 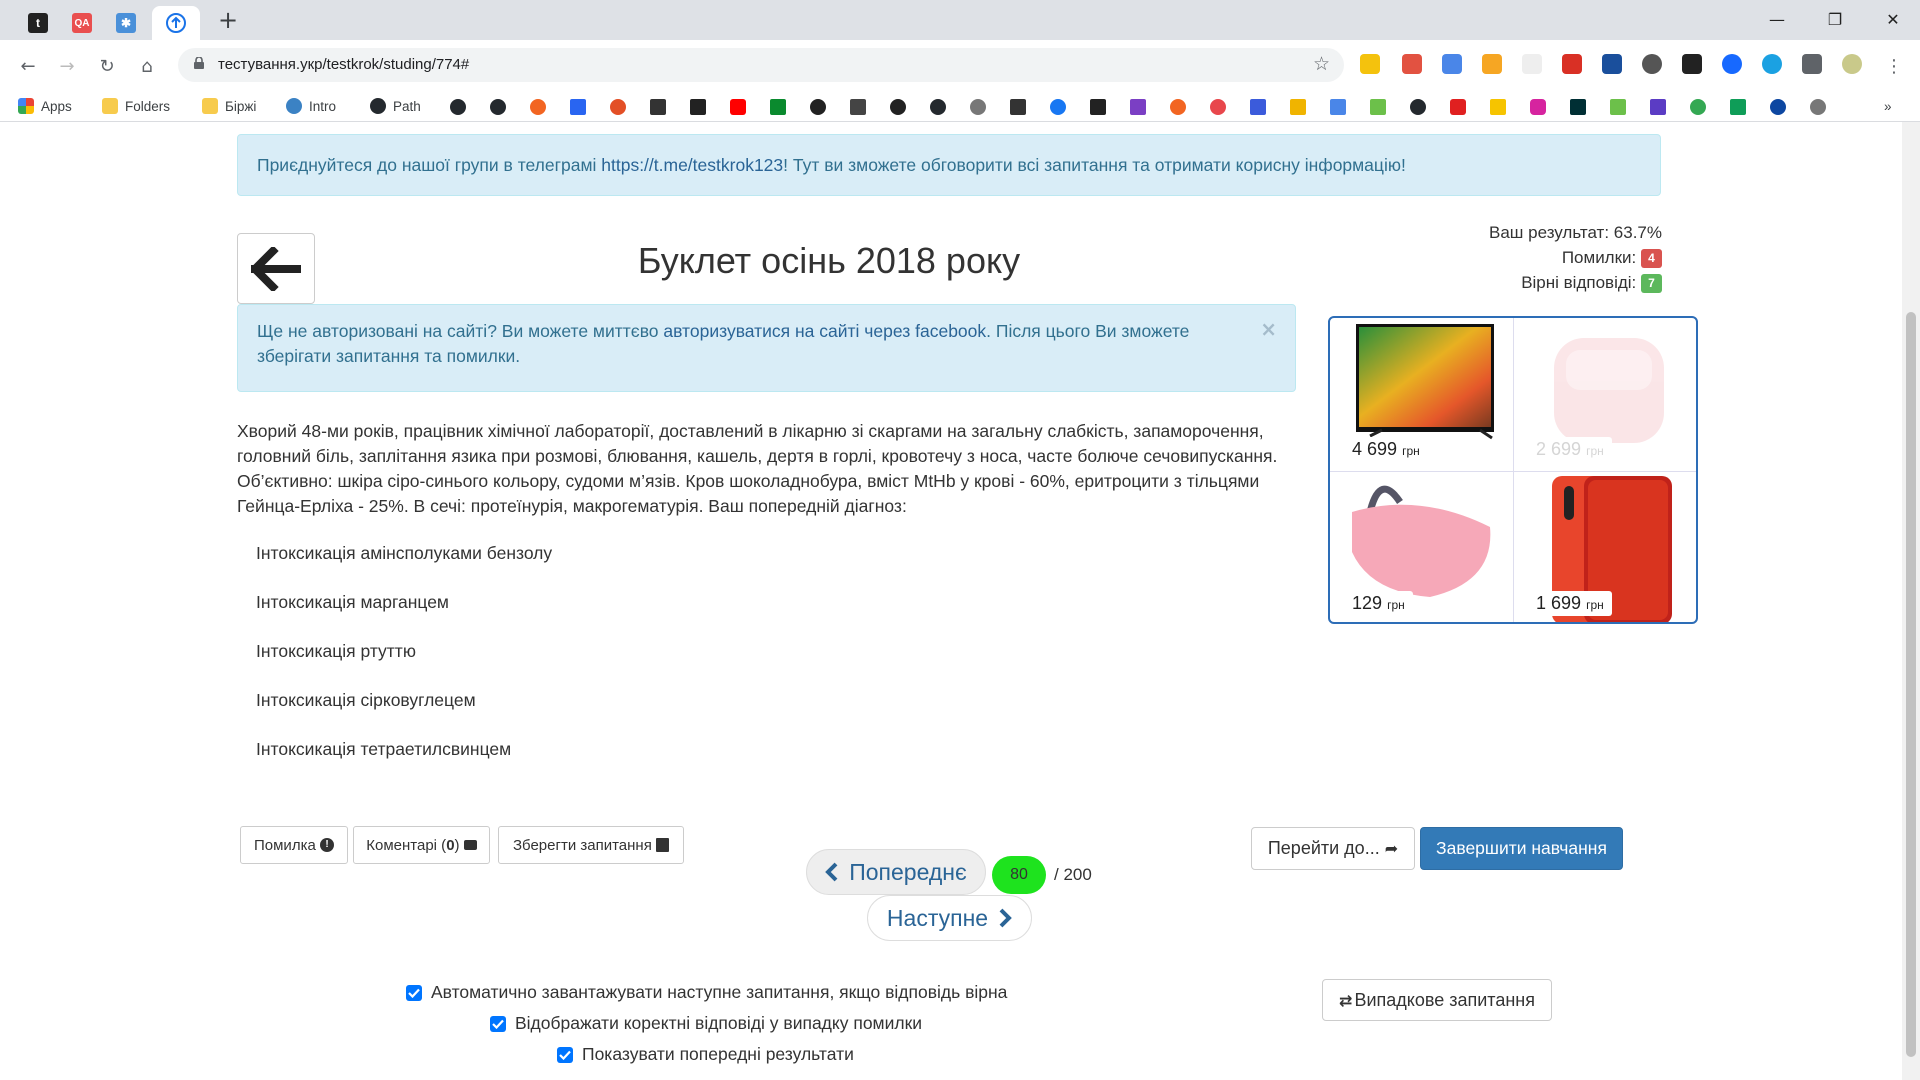 I want to click on telegram-link: https://t.me/testkrok123, so click(x=692, y=165).